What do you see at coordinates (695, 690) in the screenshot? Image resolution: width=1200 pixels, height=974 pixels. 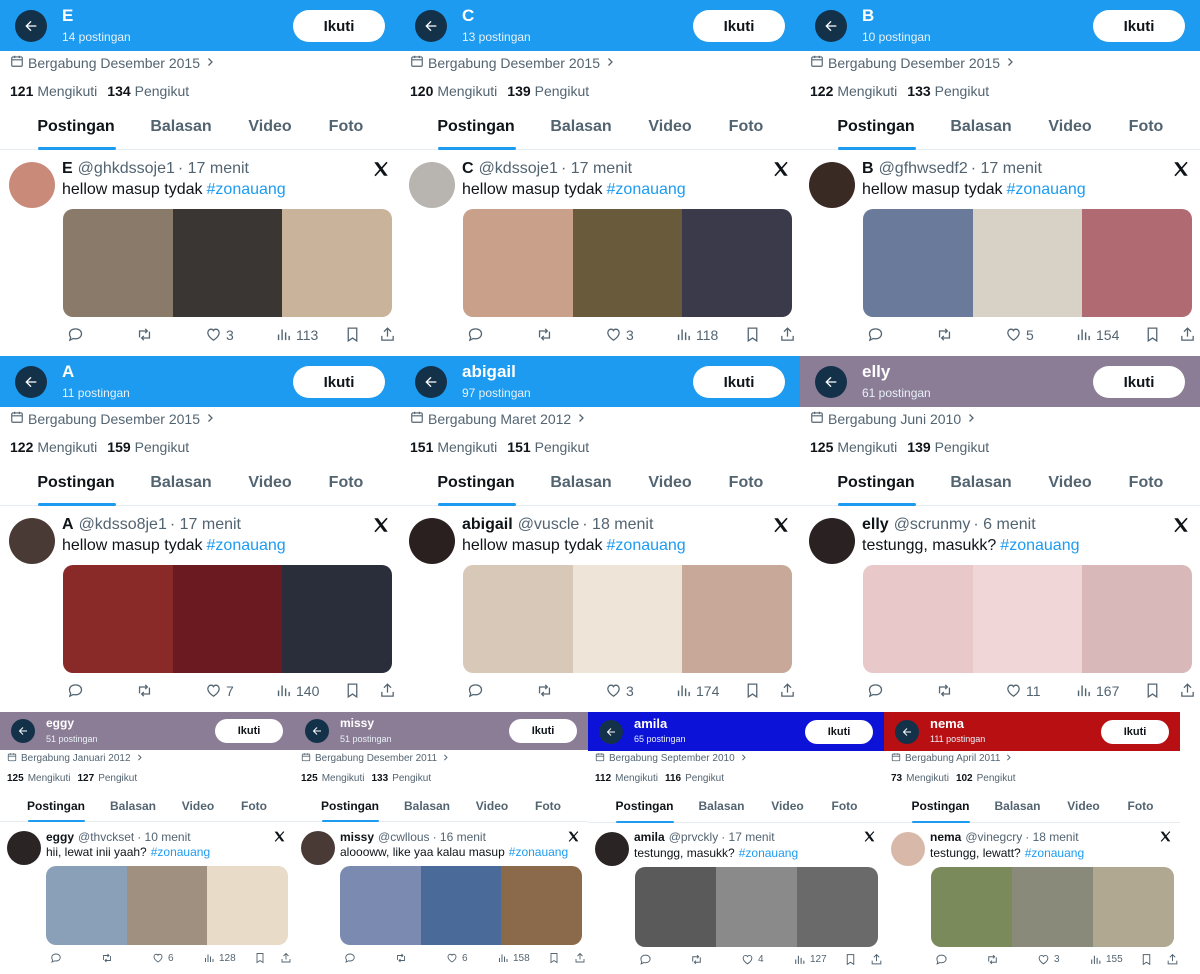 I see `views-button: 174` at bounding box center [695, 690].